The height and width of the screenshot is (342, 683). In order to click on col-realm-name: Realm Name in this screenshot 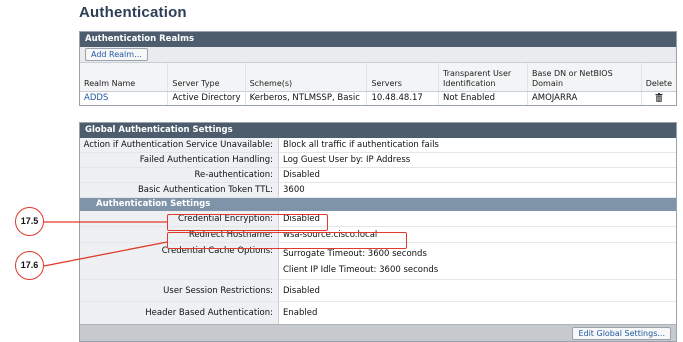, I will do `click(124, 77)`.